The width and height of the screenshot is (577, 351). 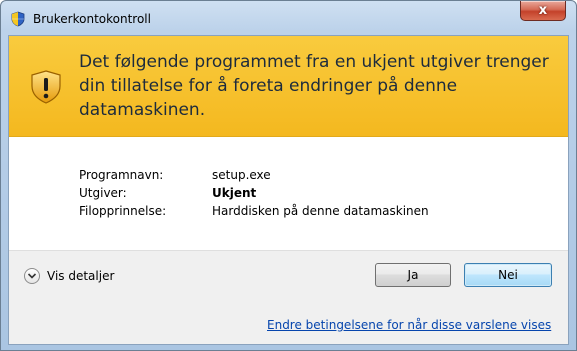 I want to click on file-origin-label: Filopprinnelse:, so click(x=123, y=211).